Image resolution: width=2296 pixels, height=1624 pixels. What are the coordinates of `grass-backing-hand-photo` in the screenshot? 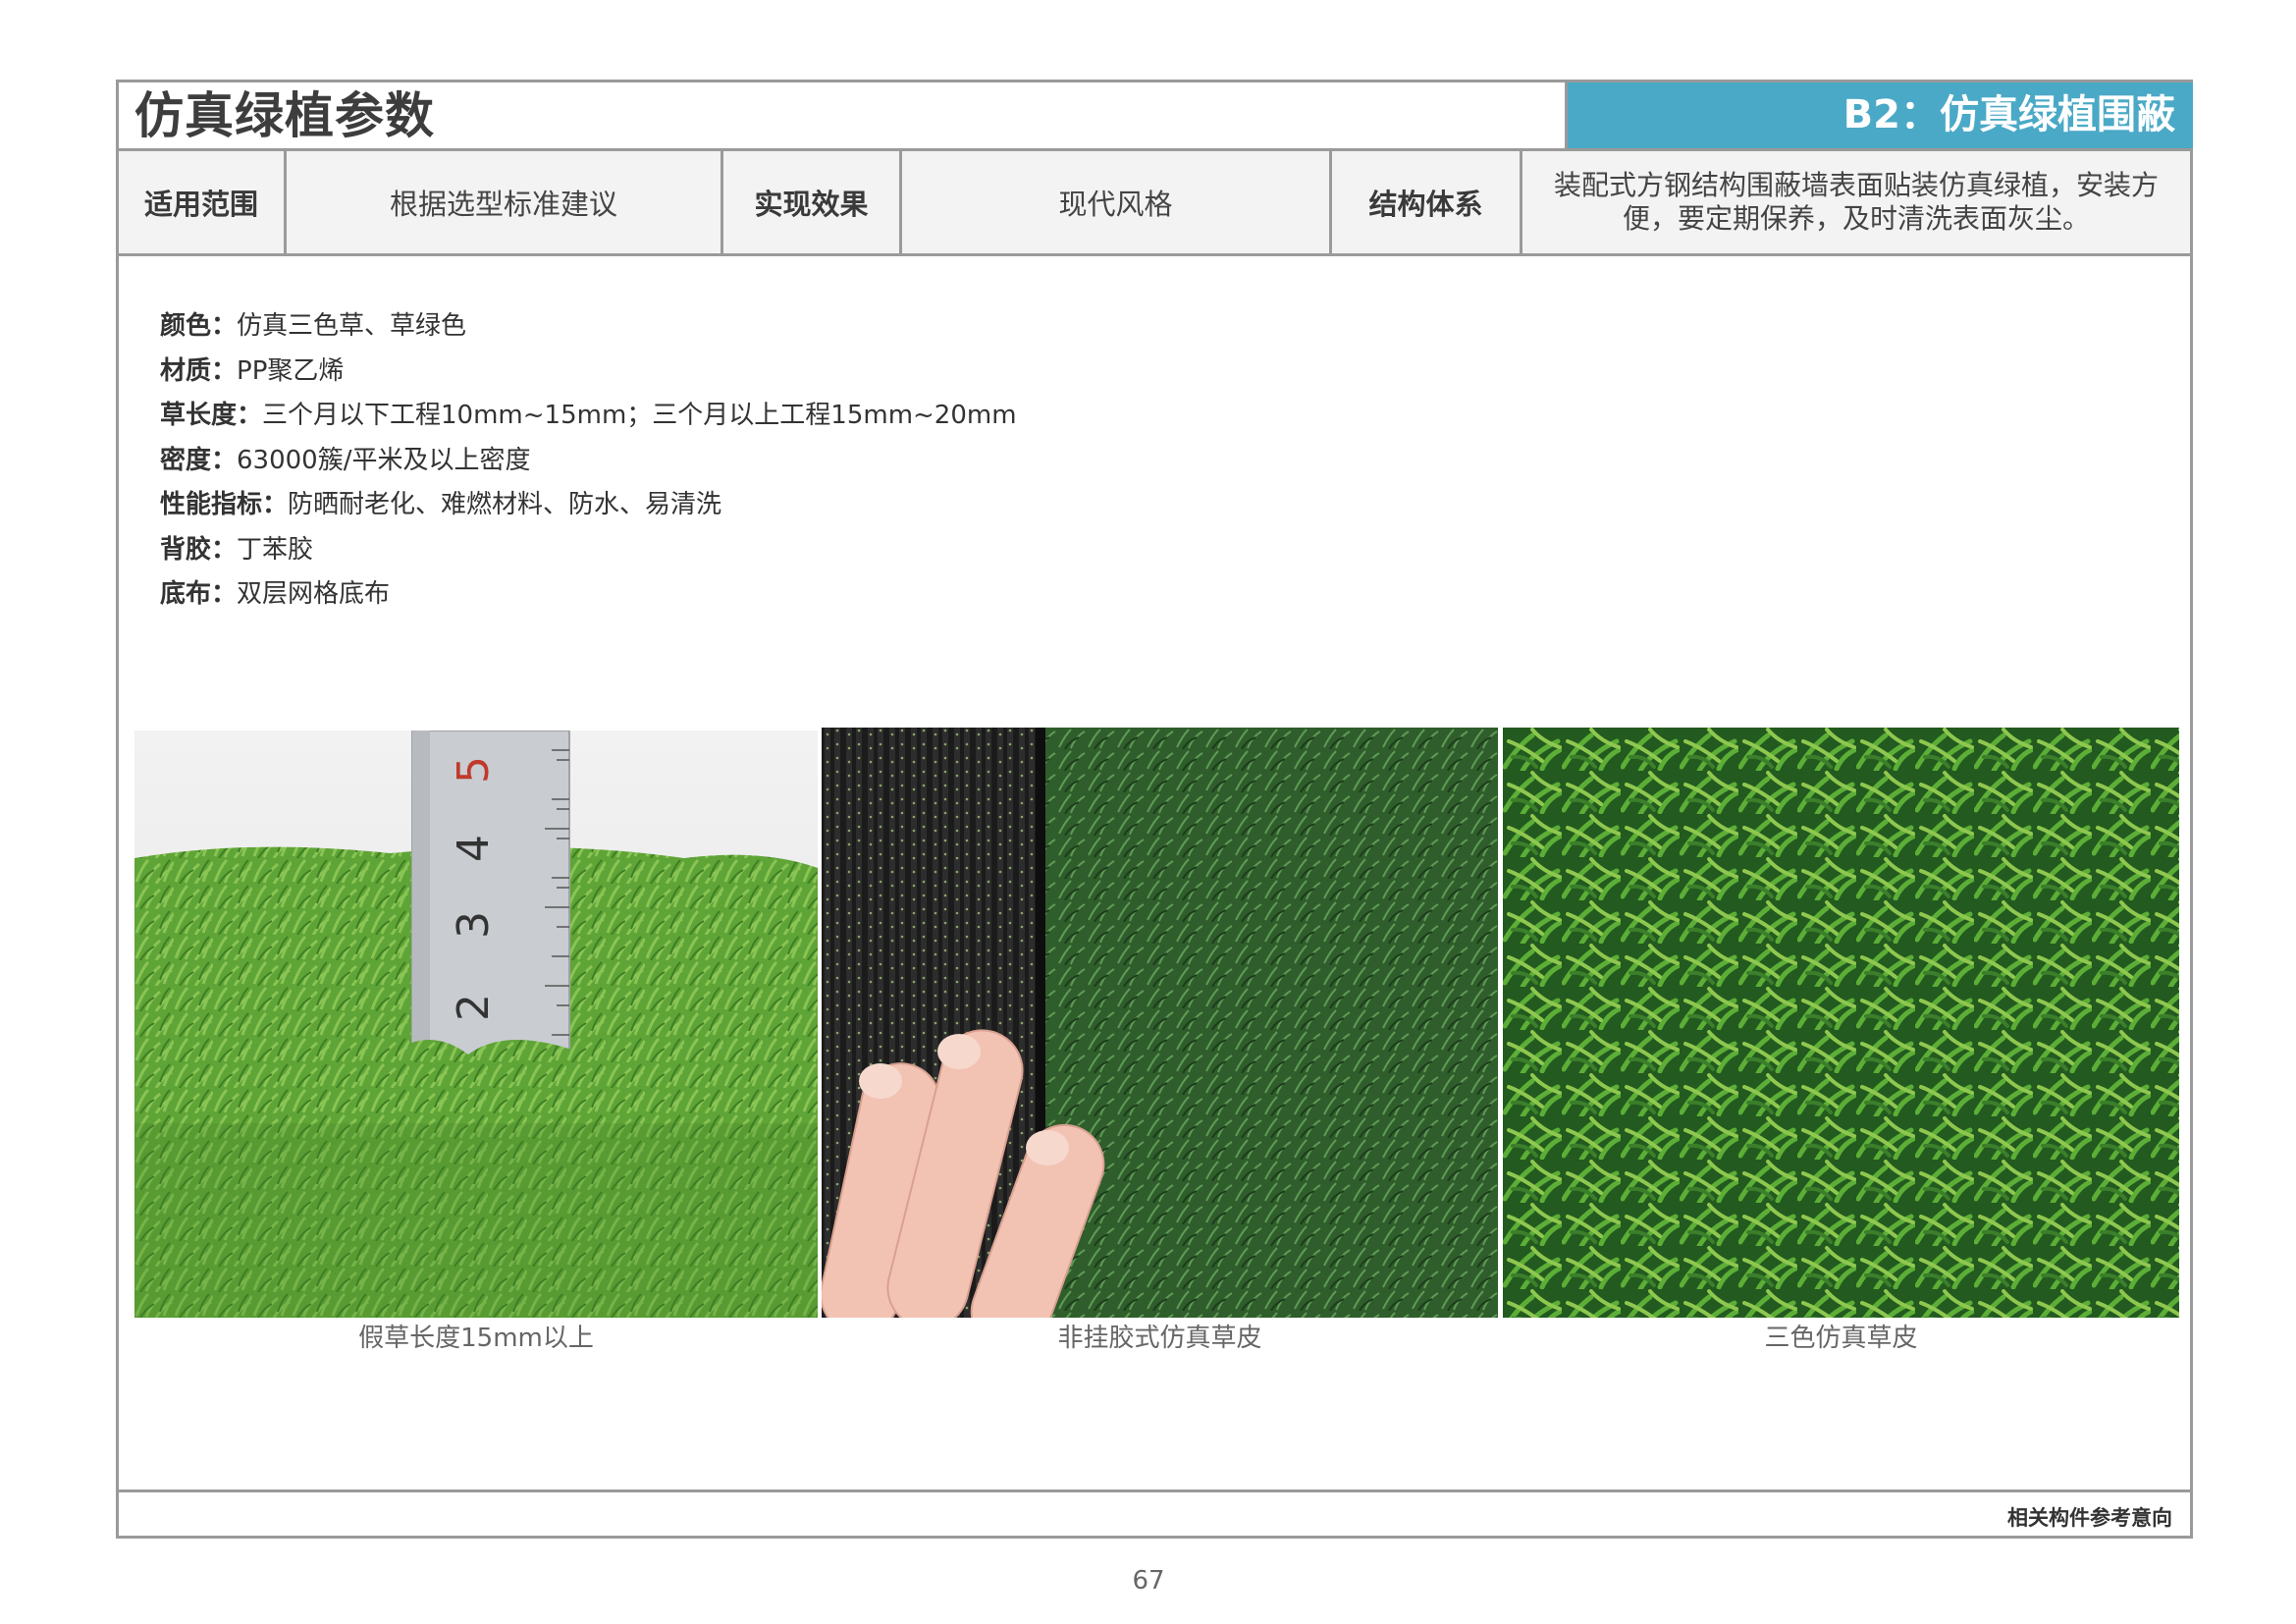 It's located at (1160, 1023).